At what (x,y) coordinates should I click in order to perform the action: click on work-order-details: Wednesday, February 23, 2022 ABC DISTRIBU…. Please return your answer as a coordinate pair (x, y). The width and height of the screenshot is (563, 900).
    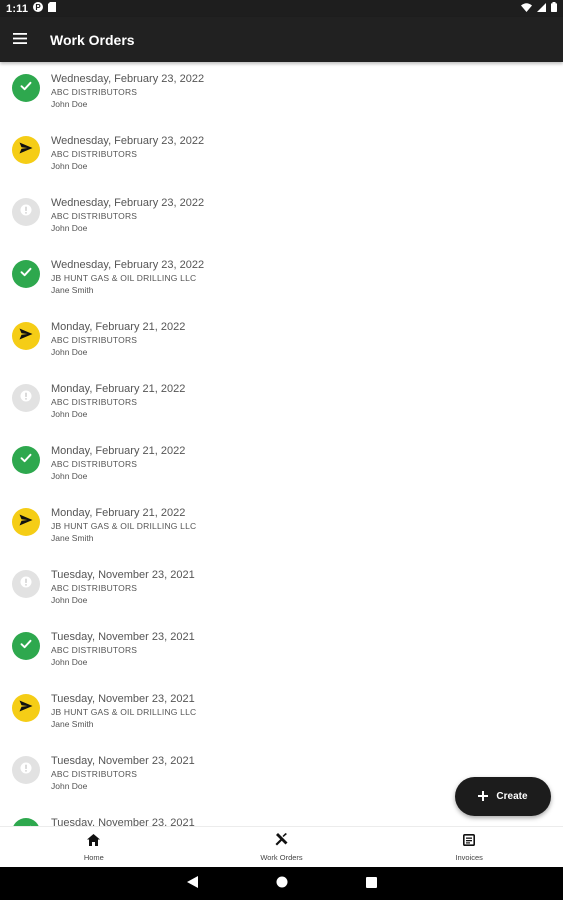
    Looking at the image, I should click on (127, 91).